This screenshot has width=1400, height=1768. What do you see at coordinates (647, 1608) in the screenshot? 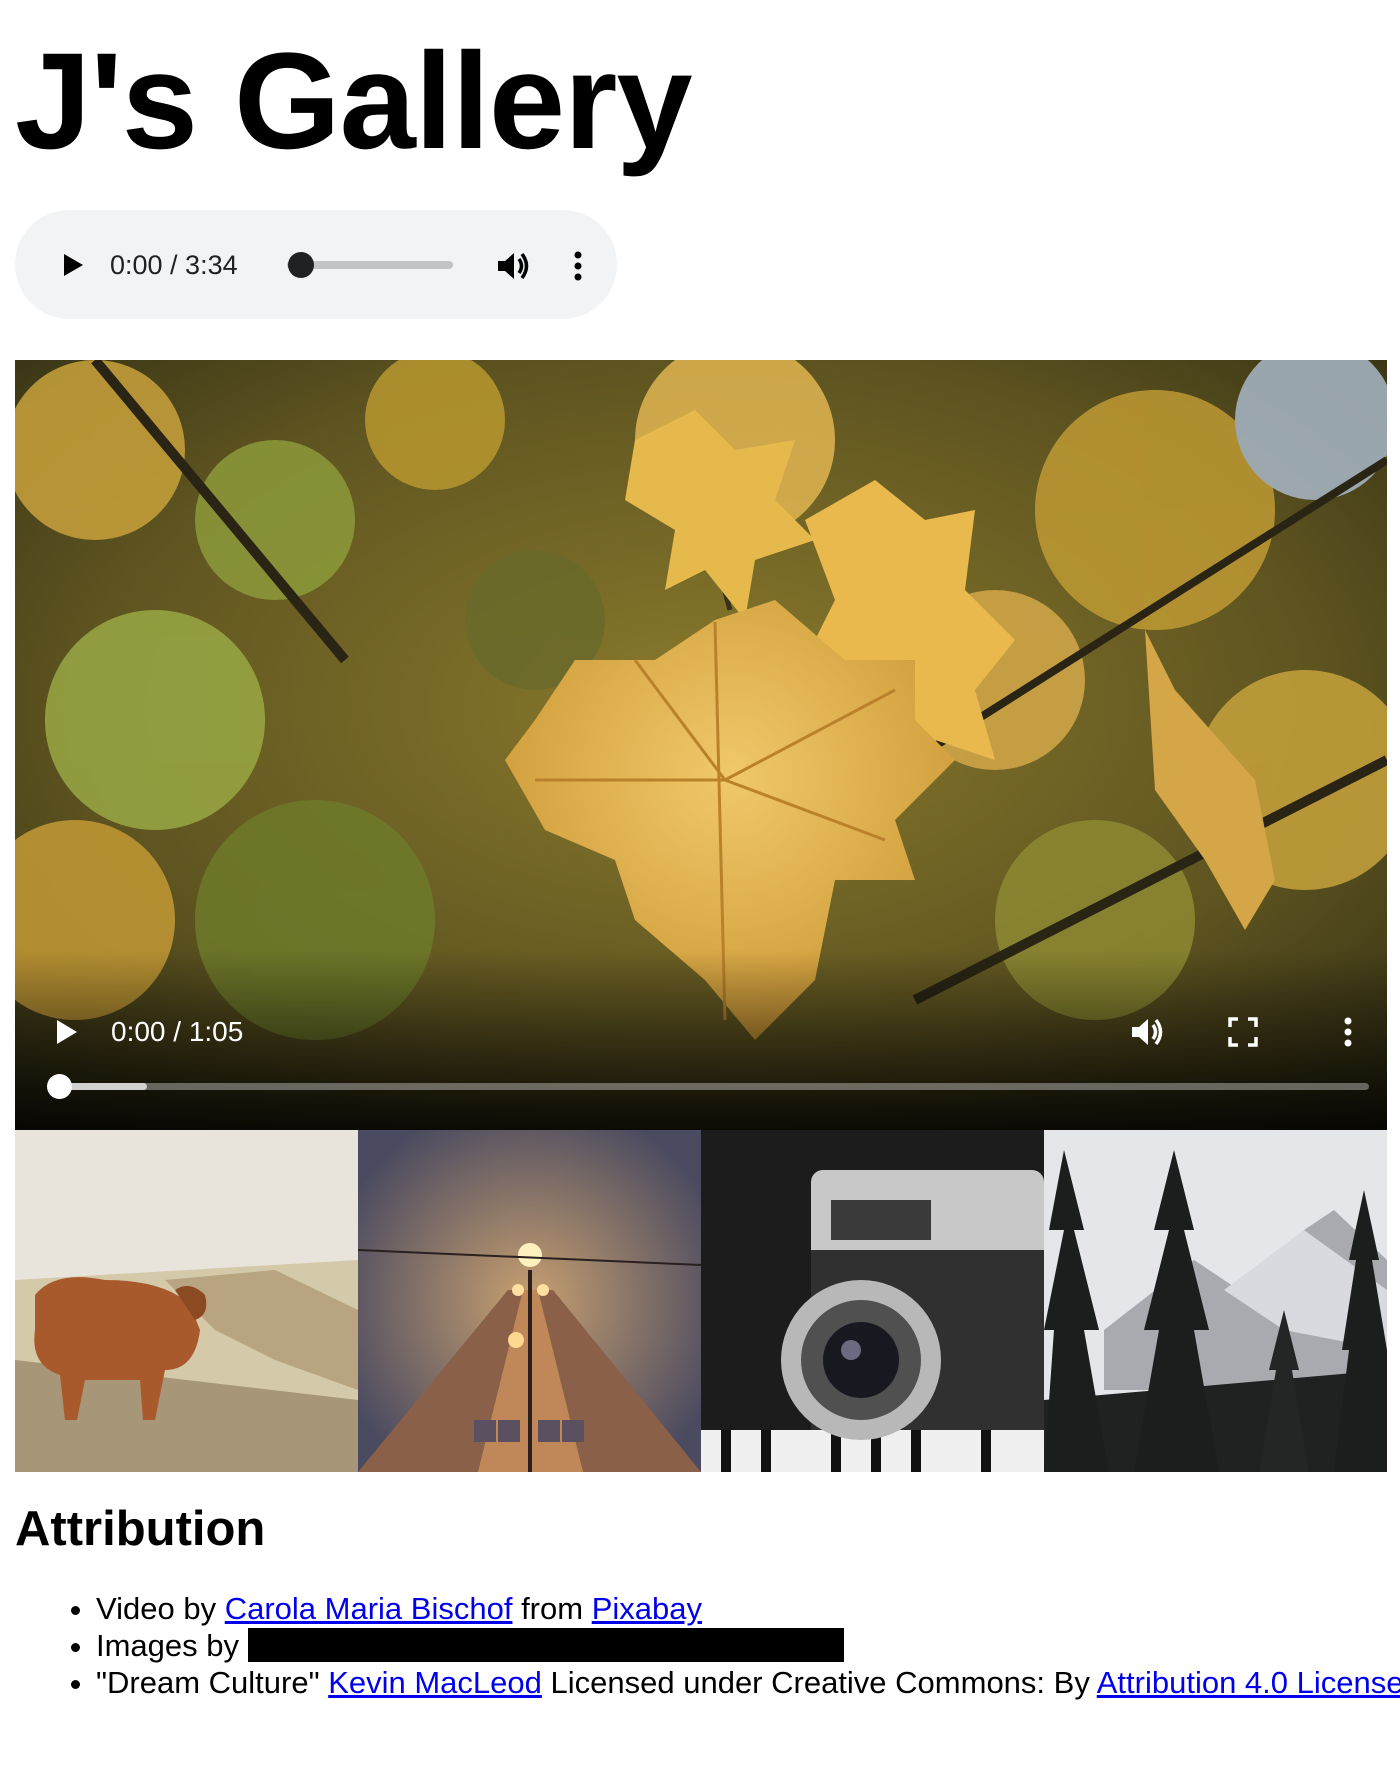
I see `pixabay-link: Pixabay` at bounding box center [647, 1608].